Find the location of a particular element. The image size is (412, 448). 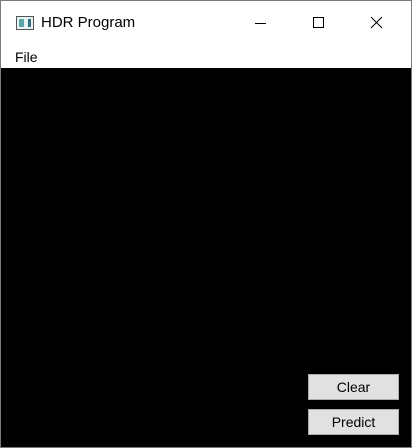

minimize-button is located at coordinates (260, 23).